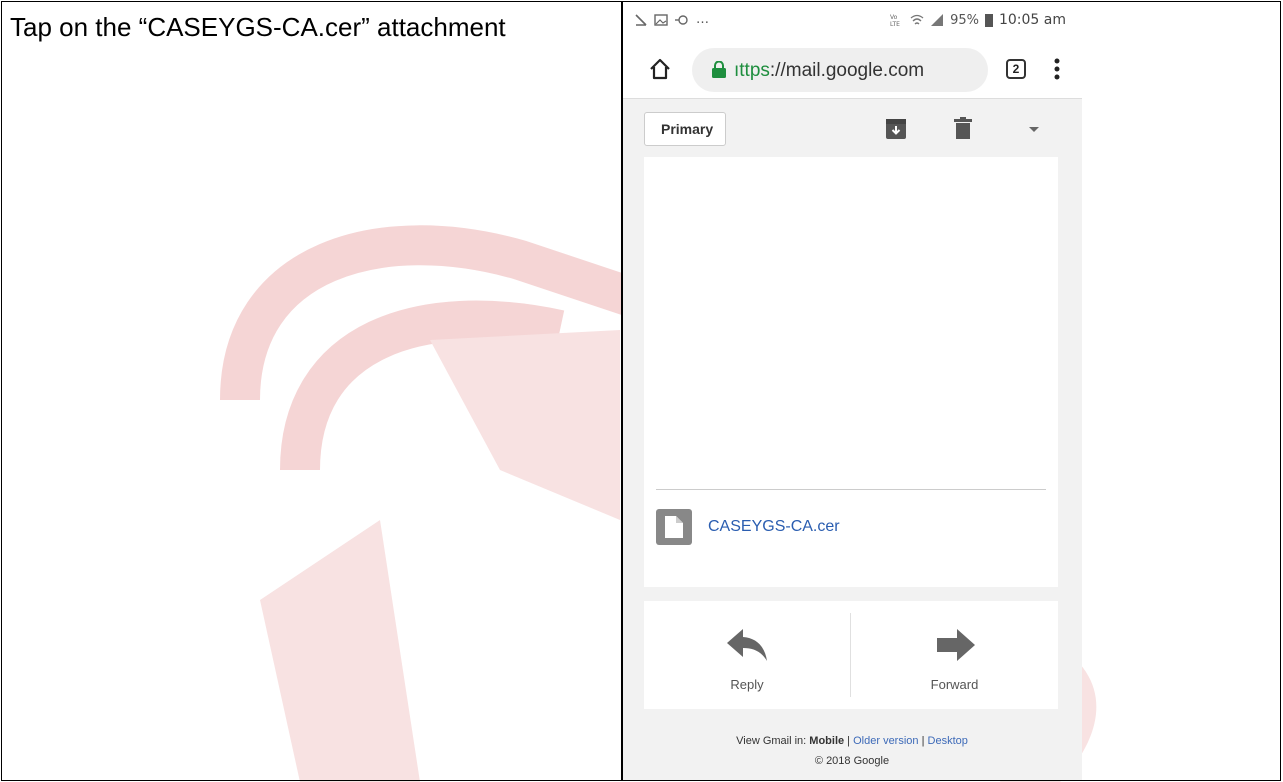 This screenshot has height=782, width=1283. Describe the element at coordinates (622, 391) in the screenshot. I see `table-cell-divider` at that location.